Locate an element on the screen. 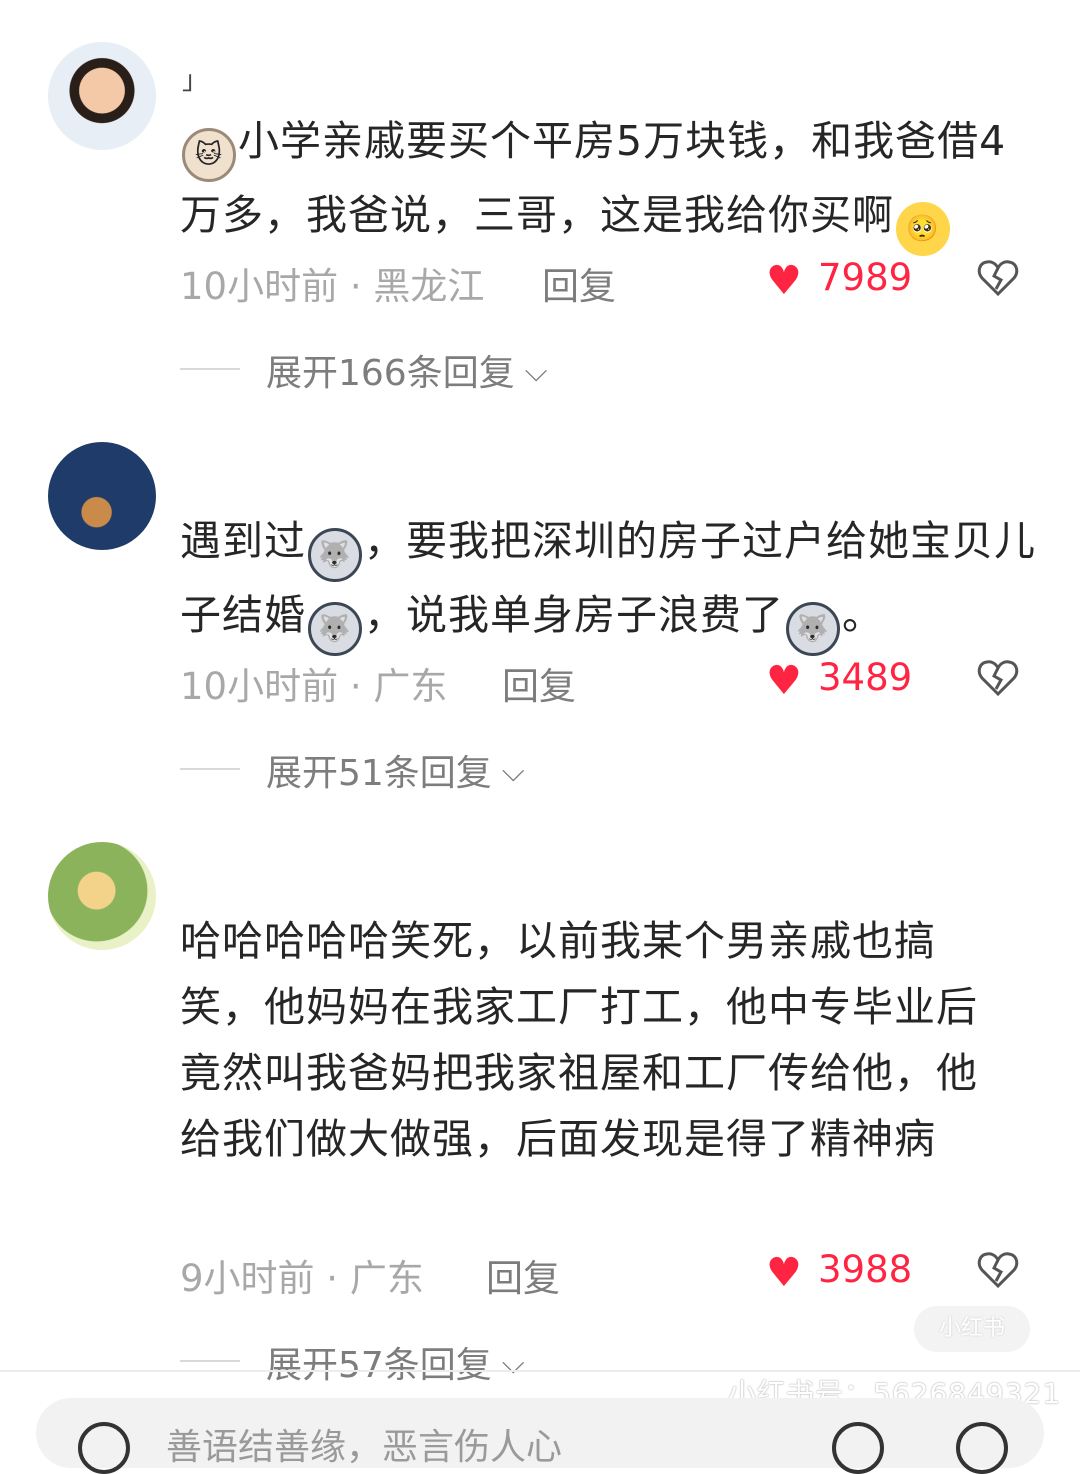  cat-emoji-icon: 🐱 is located at coordinates (209, 155).